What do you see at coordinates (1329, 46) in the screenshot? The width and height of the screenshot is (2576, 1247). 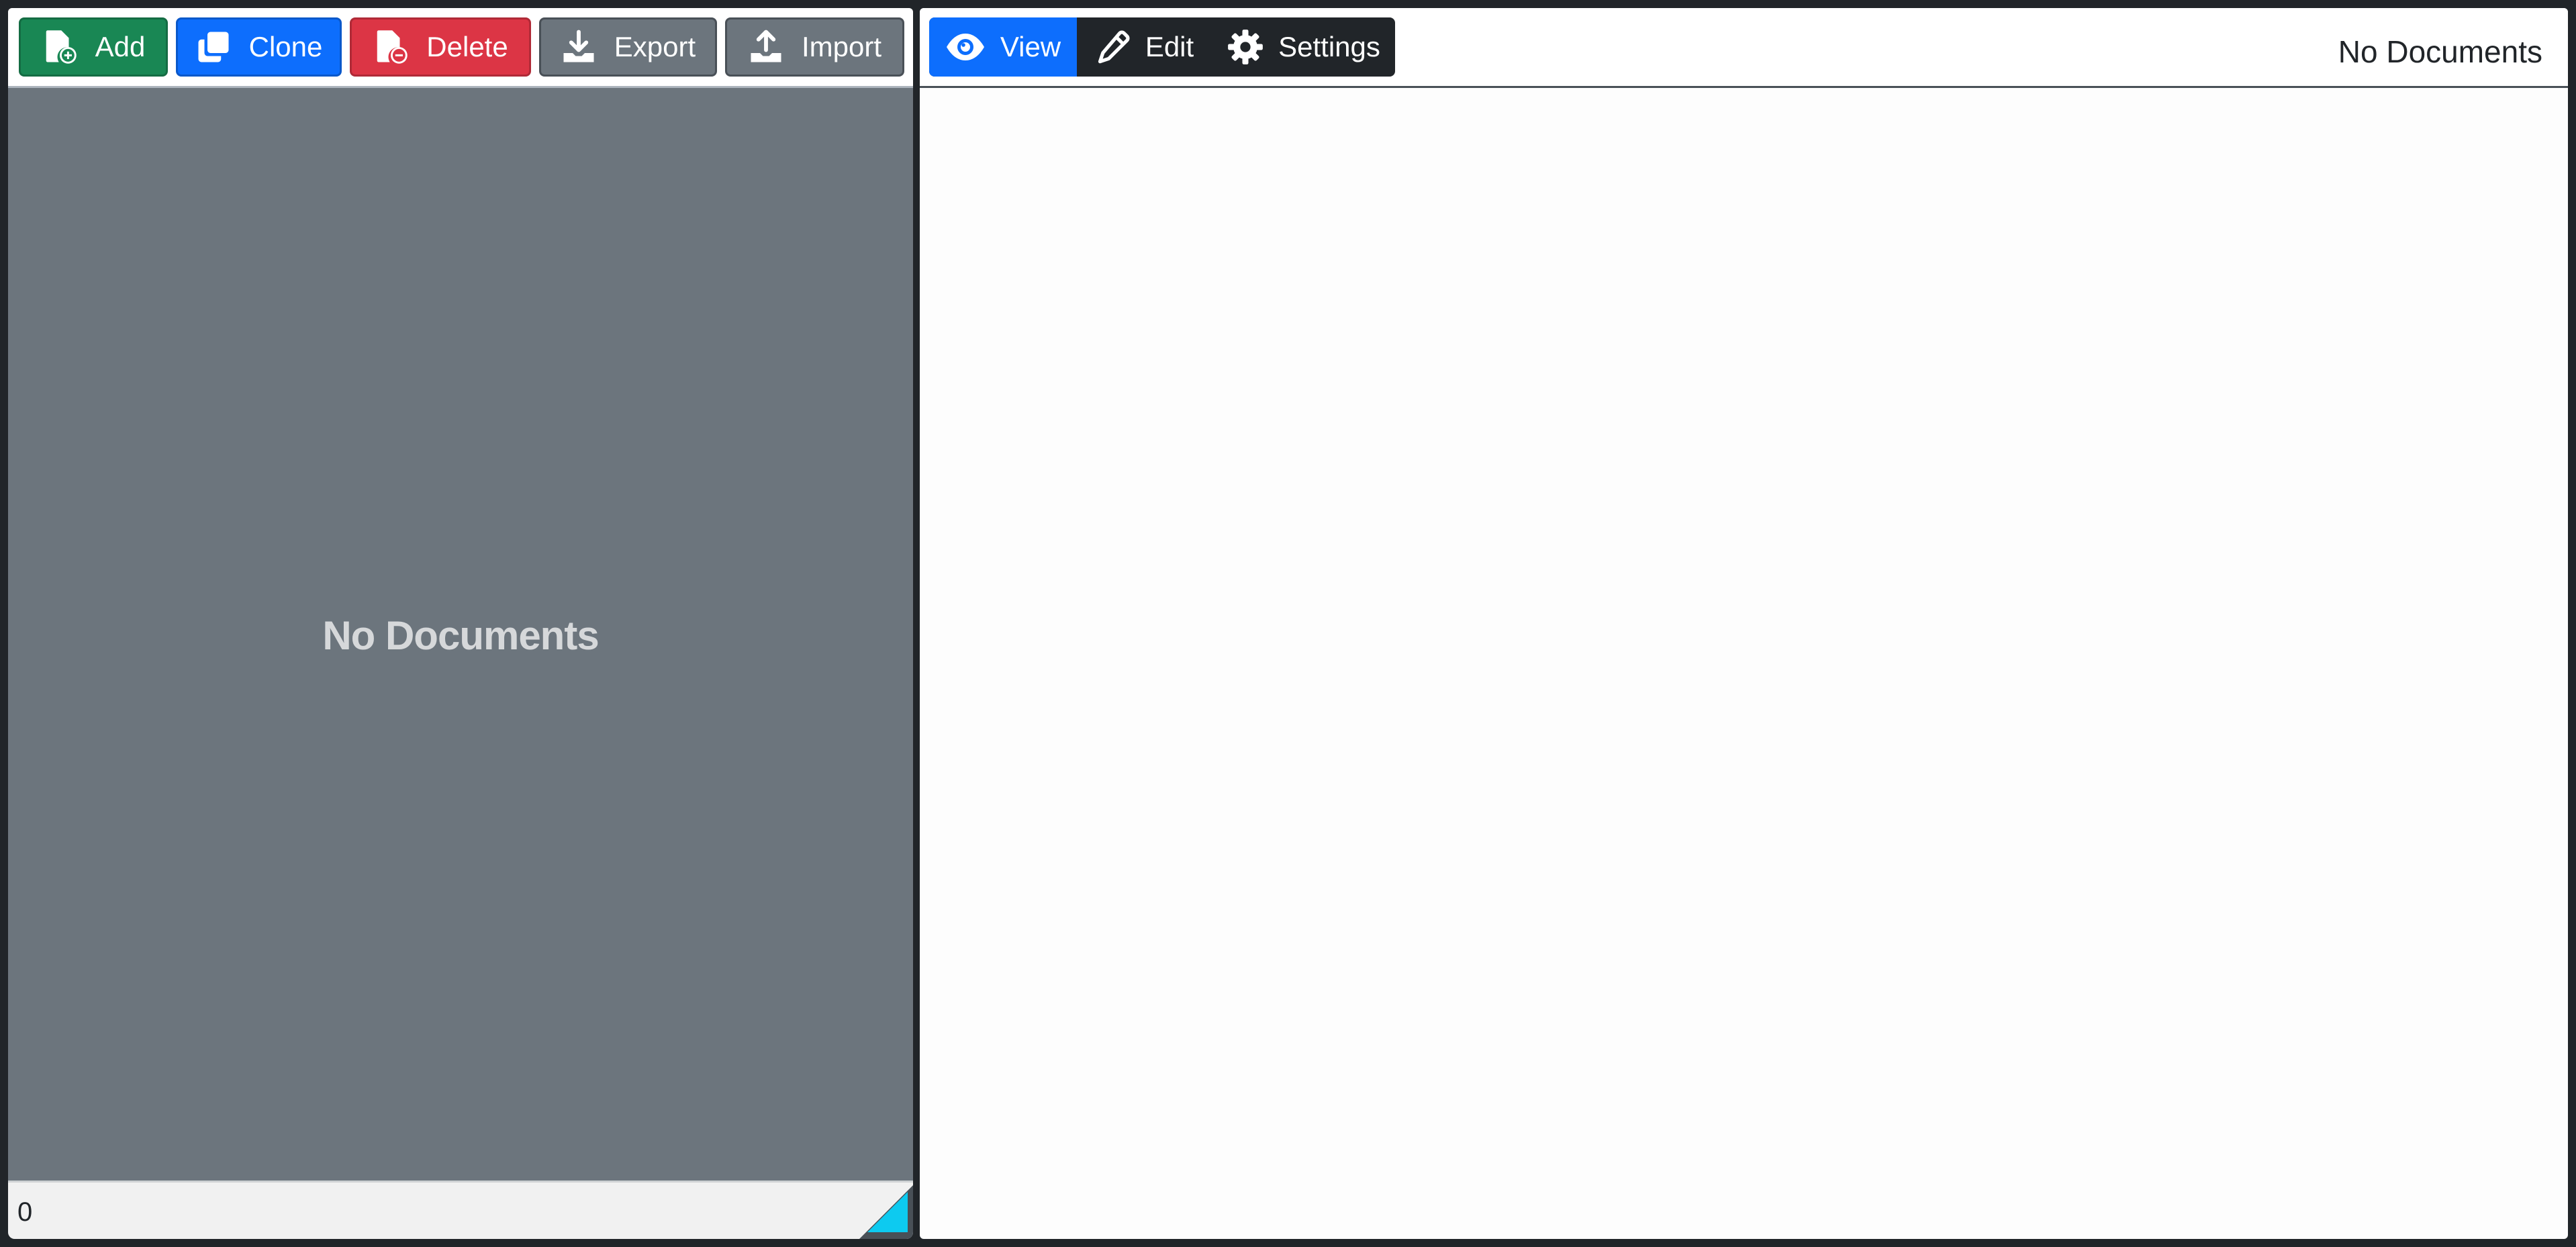 I see `tab-settings-label: Settings` at bounding box center [1329, 46].